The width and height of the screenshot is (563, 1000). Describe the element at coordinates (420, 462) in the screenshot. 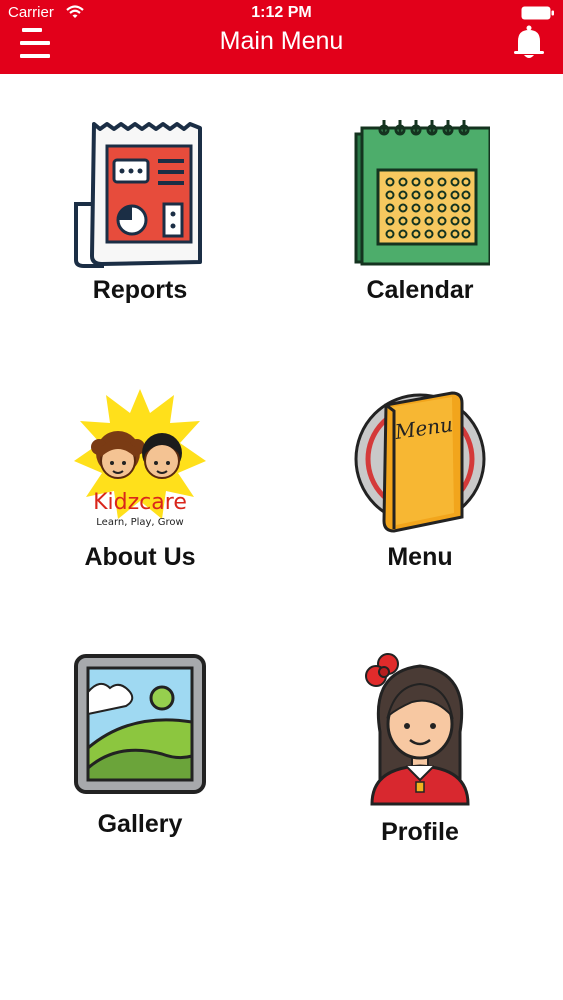

I see `food-menu-icon: Menu` at that location.